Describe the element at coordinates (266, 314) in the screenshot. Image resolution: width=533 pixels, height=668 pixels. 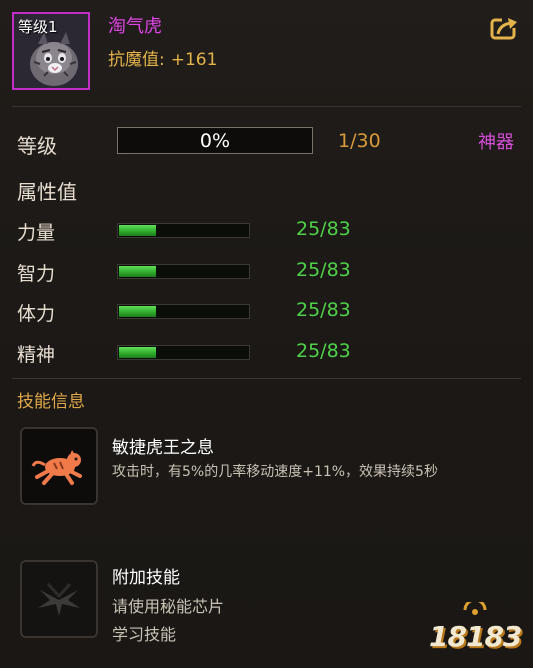
I see `attr-row-stamina: 体力 25/83` at that location.